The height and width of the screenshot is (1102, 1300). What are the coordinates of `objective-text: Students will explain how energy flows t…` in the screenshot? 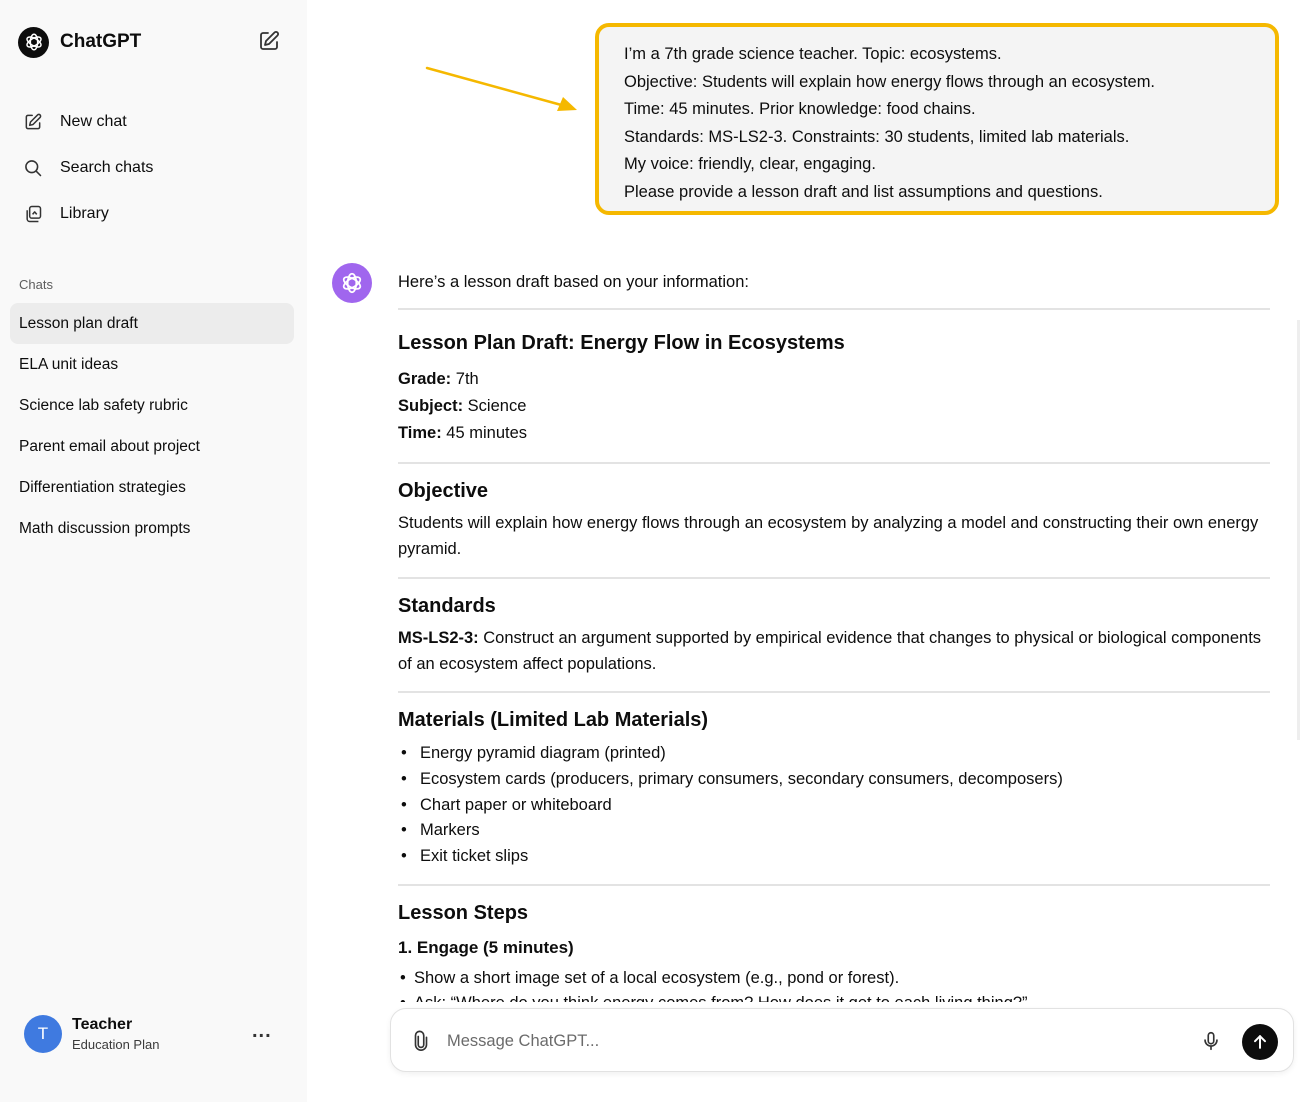 It's located at (828, 536).